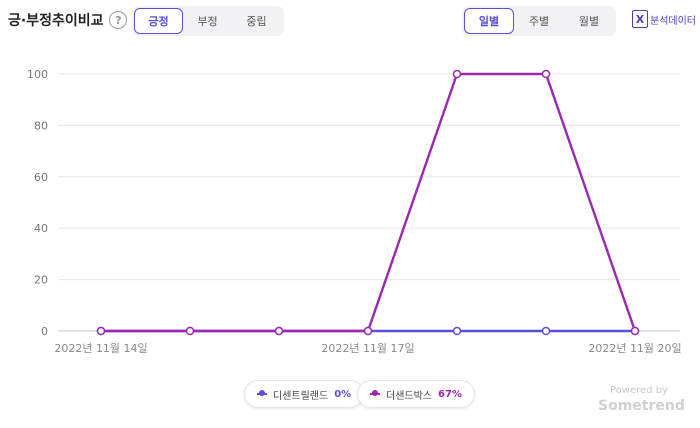 The height and width of the screenshot is (428, 700). I want to click on y-tick-label: 80, so click(41, 125).